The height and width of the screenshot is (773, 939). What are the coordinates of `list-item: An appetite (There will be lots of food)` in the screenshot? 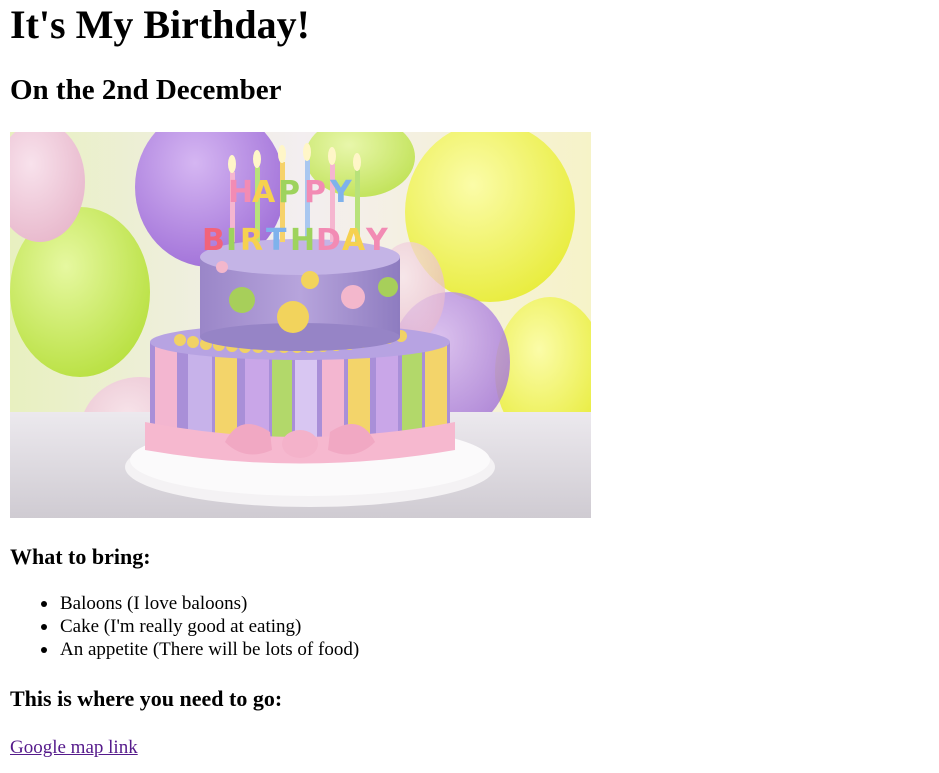 It's located at (200, 649).